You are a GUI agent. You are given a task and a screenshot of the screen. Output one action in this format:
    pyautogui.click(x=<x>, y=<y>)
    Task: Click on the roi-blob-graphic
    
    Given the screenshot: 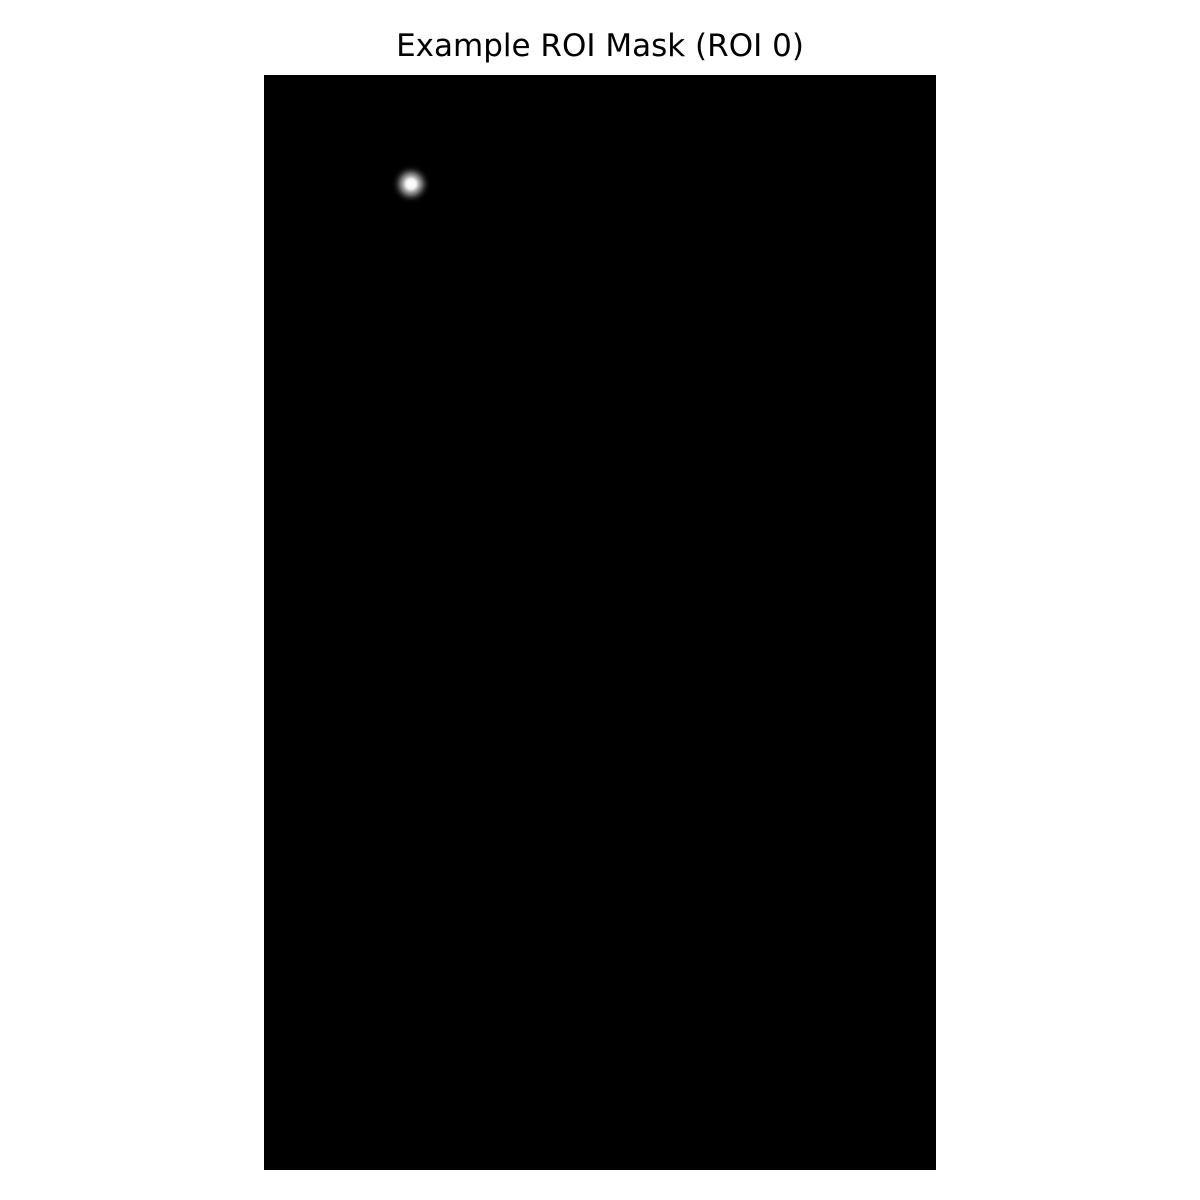 What is the action you would take?
    pyautogui.click(x=411, y=184)
    